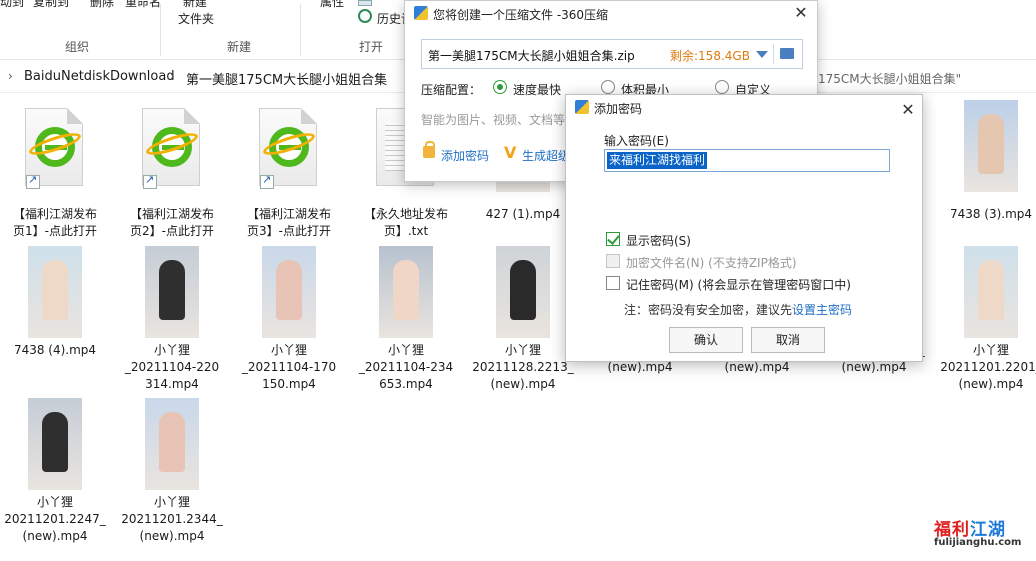 The image size is (1036, 561). I want to click on encrypt-filenames-label: 加密文件名(N) (不支持ZIP格式), so click(711, 262).